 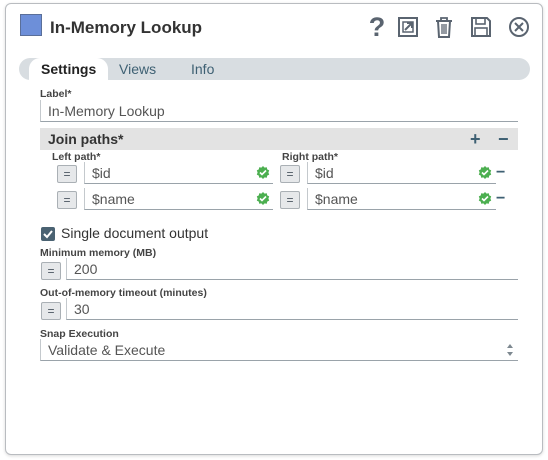 What do you see at coordinates (401, 173) in the screenshot?
I see `right-path-input: $id` at bounding box center [401, 173].